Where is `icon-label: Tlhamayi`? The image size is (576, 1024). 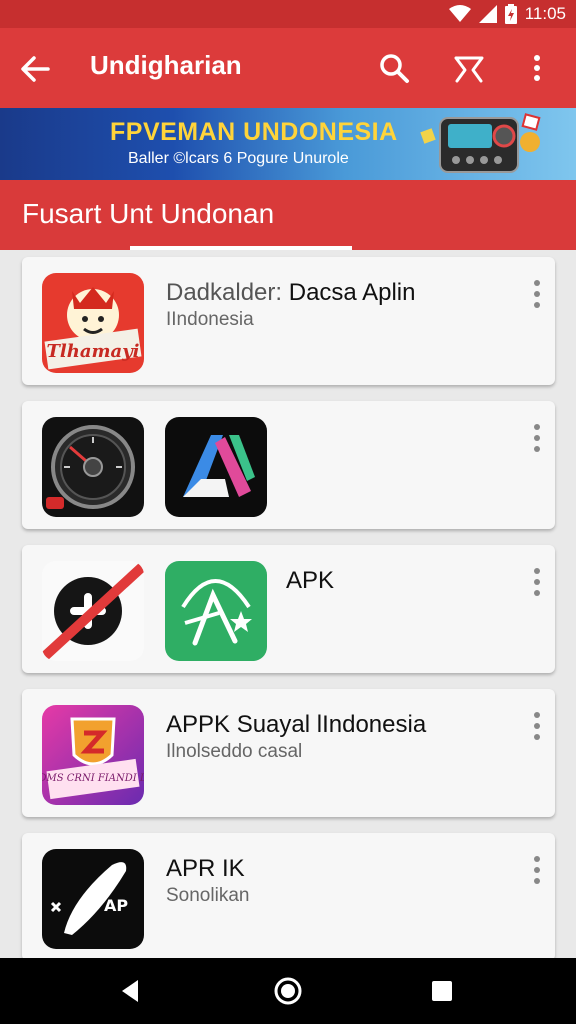 icon-label: Tlhamayi is located at coordinates (93, 351).